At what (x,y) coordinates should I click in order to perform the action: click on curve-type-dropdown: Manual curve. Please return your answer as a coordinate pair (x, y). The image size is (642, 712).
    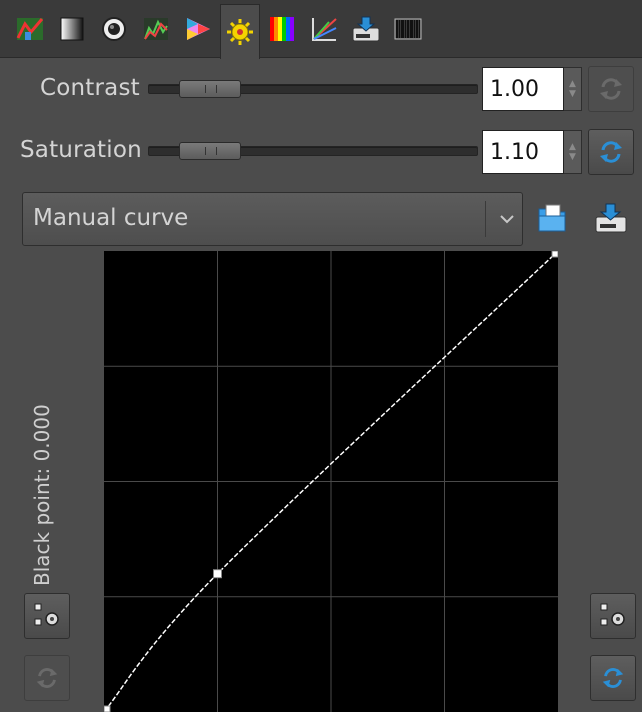
    Looking at the image, I should click on (272, 219).